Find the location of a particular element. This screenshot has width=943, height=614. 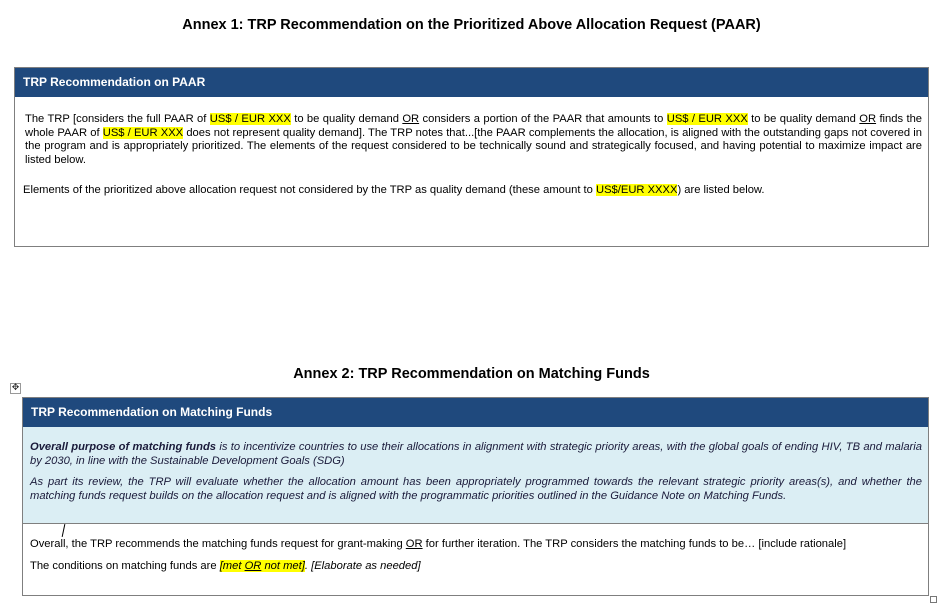

highlight-amount: US$/EUR XXXX is located at coordinates (636, 190).